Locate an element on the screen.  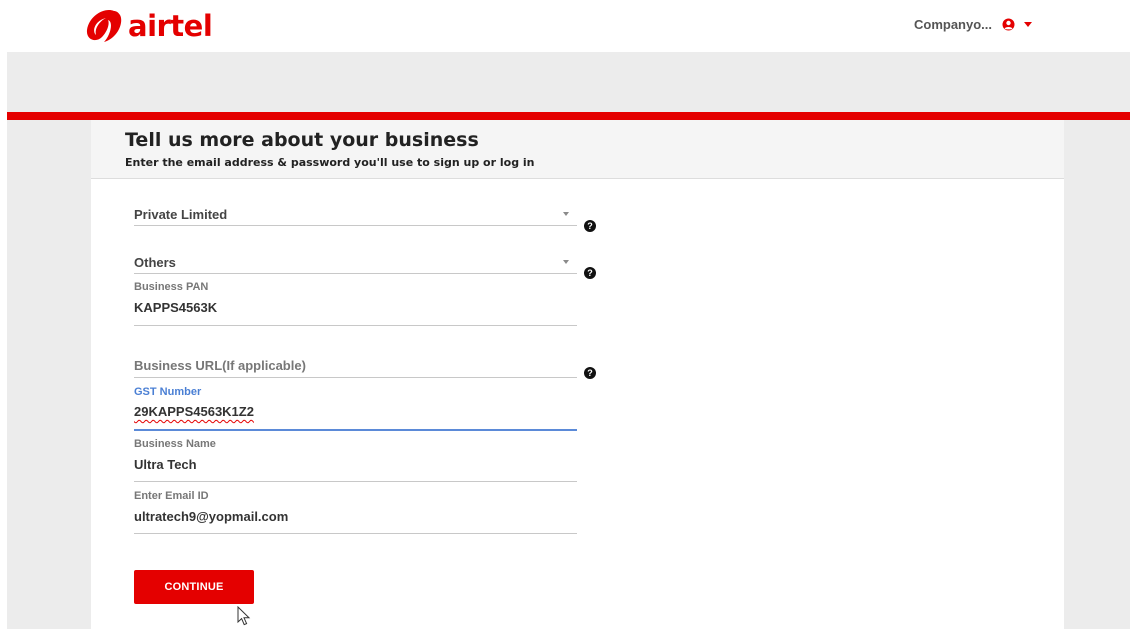
email-field: Enter Email ID ultratech9@yopmail.com is located at coordinates (355, 510).